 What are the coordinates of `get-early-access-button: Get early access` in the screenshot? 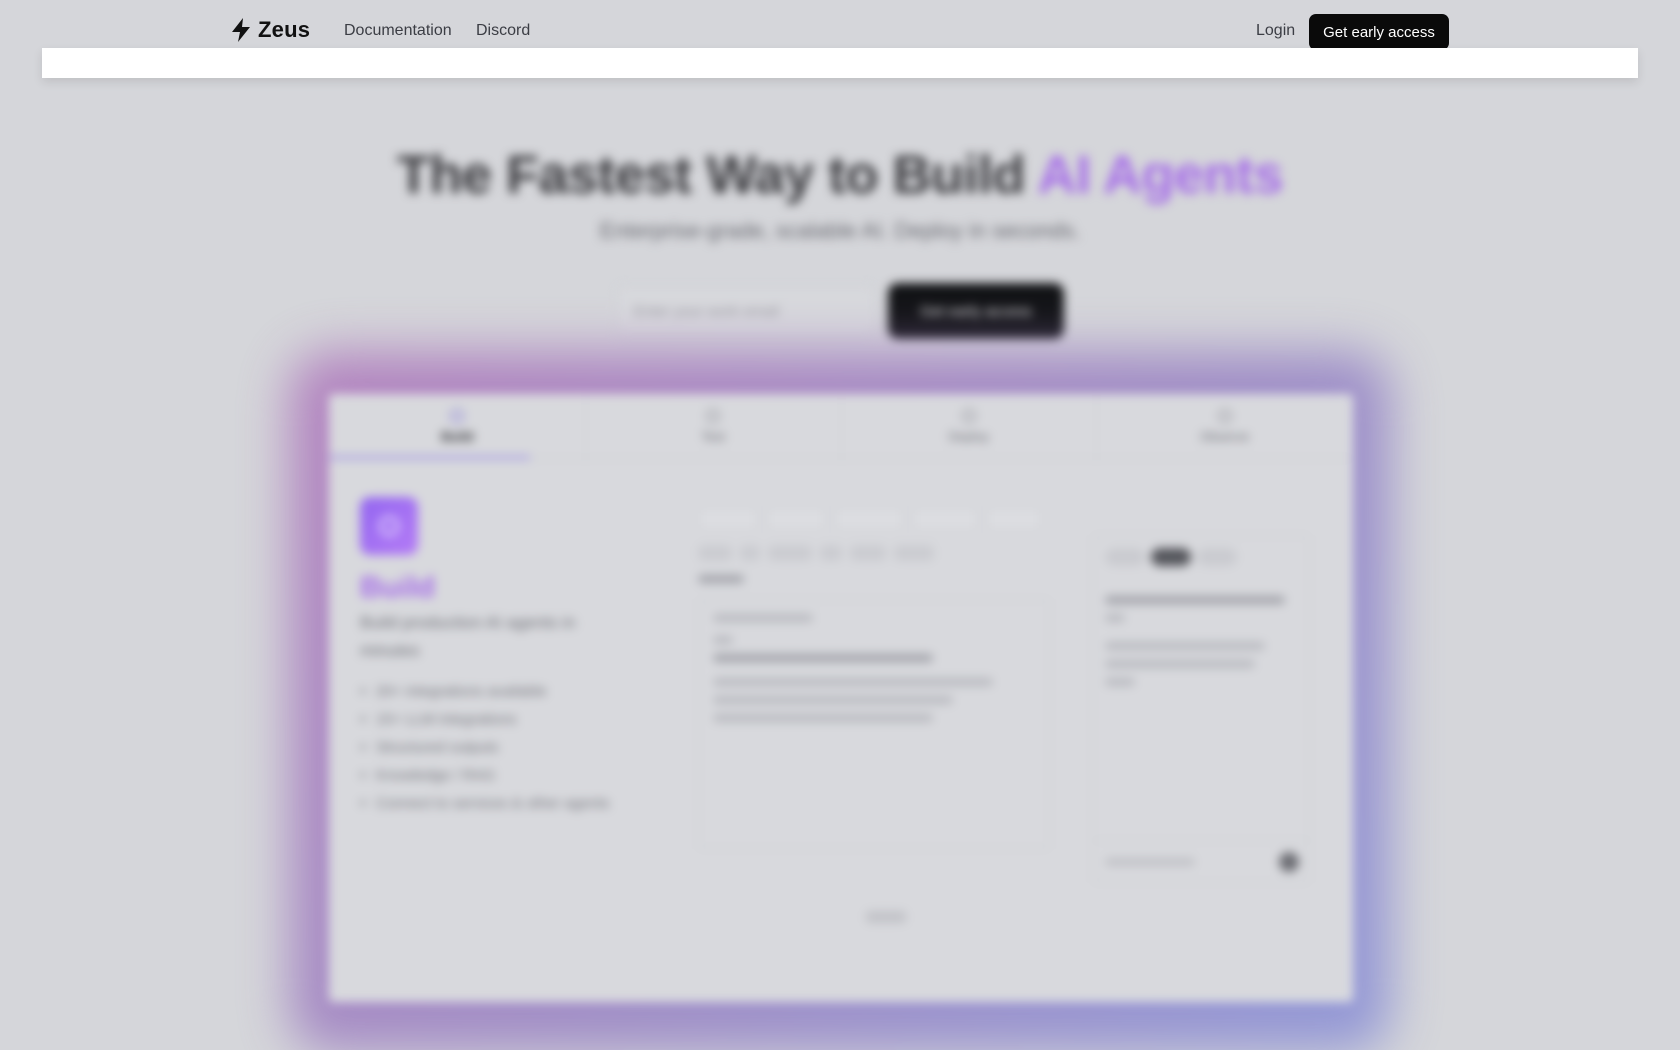 It's located at (1379, 32).